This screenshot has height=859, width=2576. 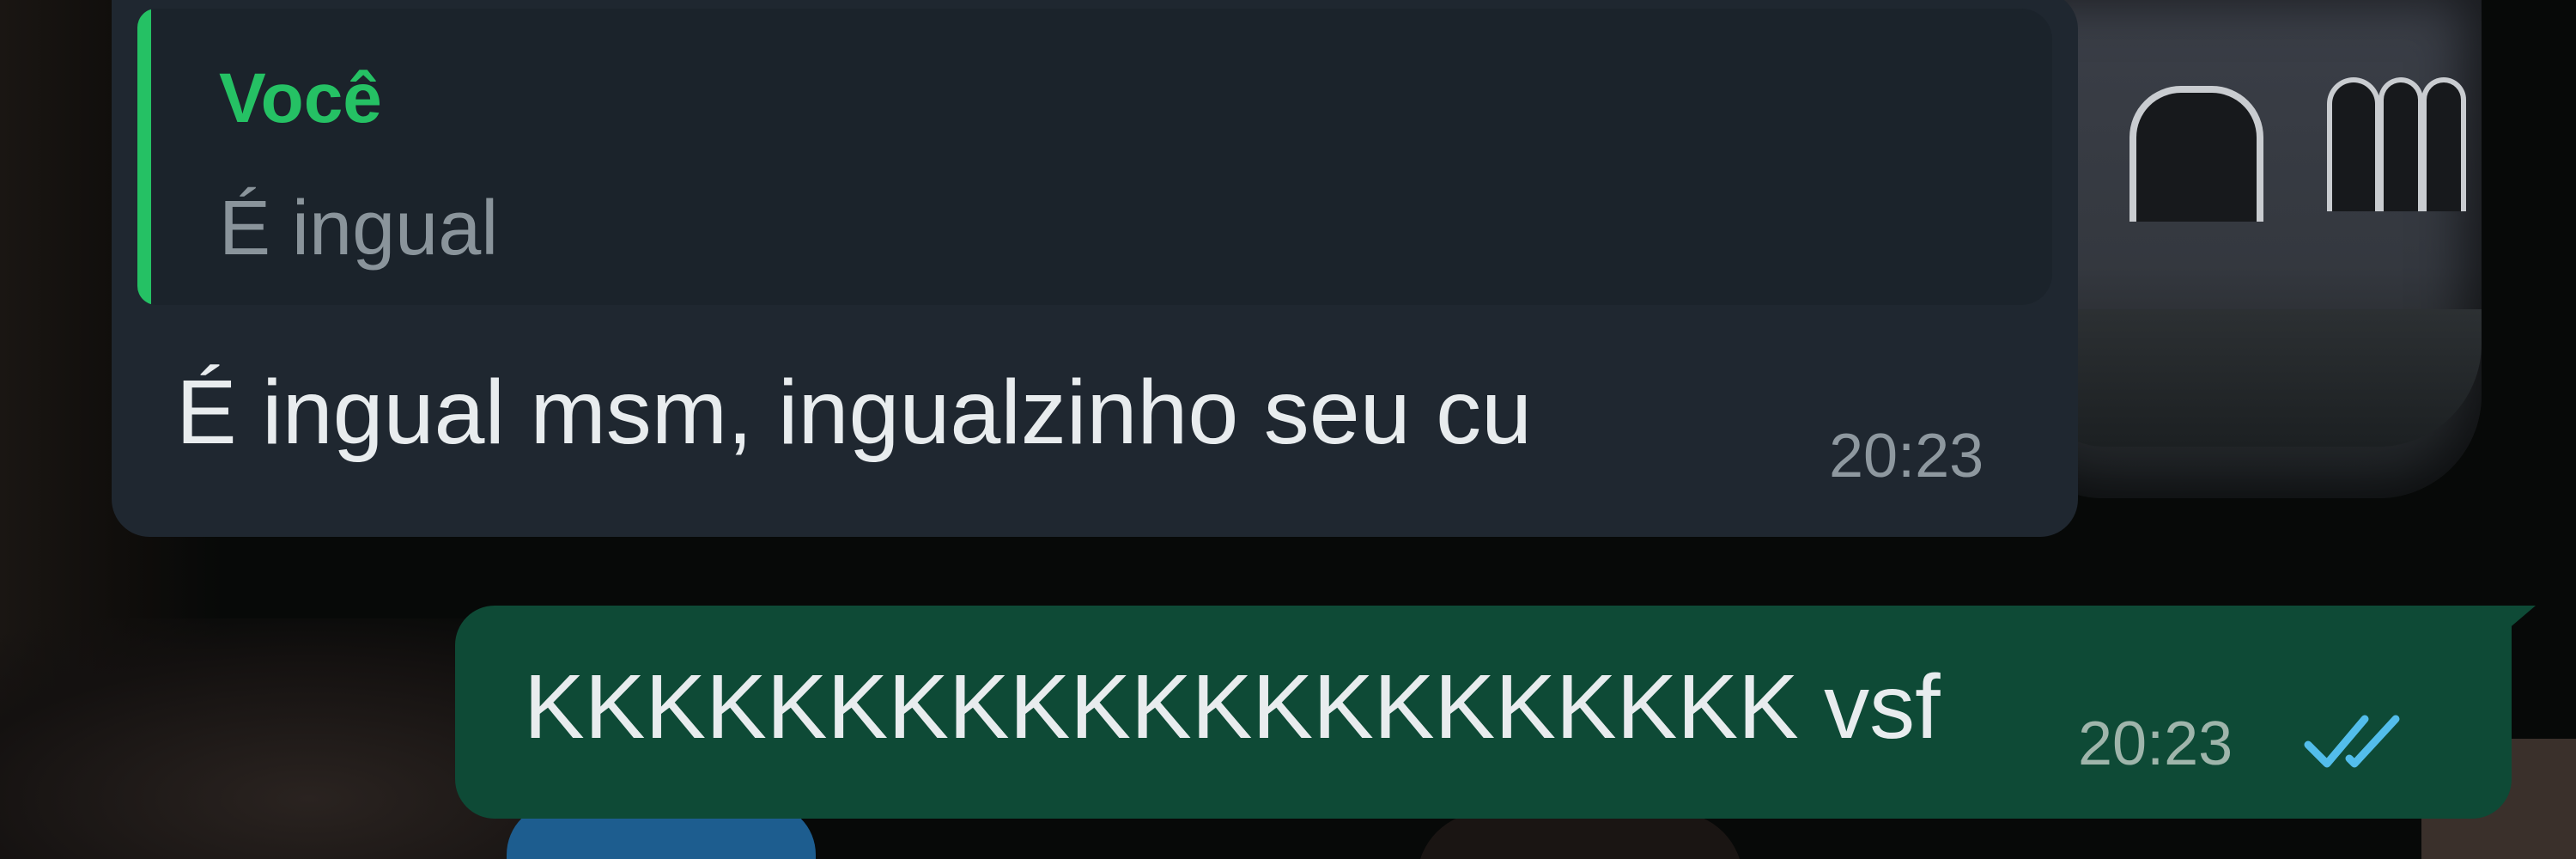 What do you see at coordinates (144, 157) in the screenshot?
I see `reply-quote-accent-bar` at bounding box center [144, 157].